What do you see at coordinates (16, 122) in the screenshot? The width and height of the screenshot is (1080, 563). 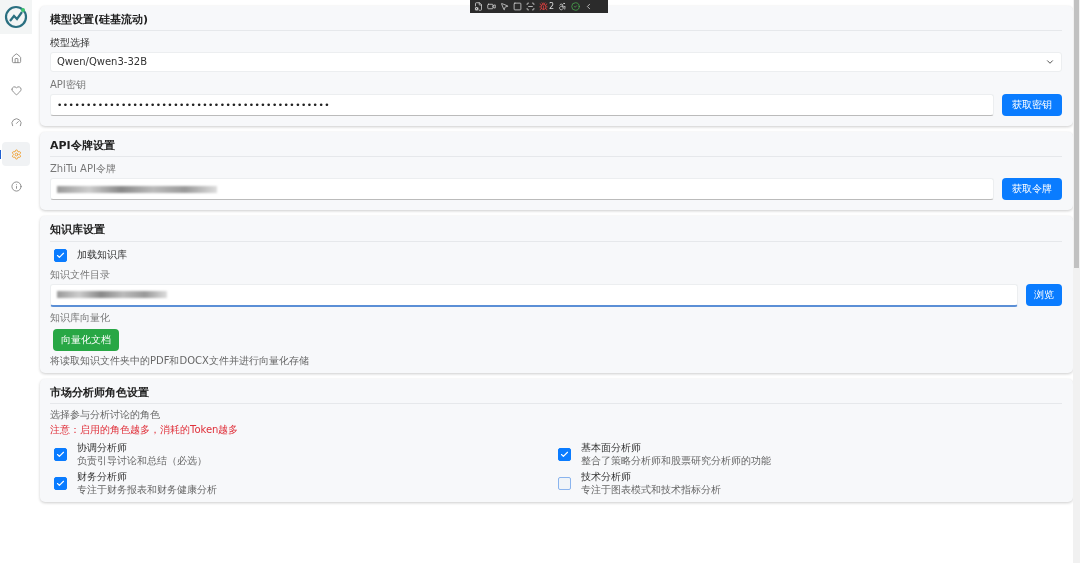 I see `gauge-icon` at bounding box center [16, 122].